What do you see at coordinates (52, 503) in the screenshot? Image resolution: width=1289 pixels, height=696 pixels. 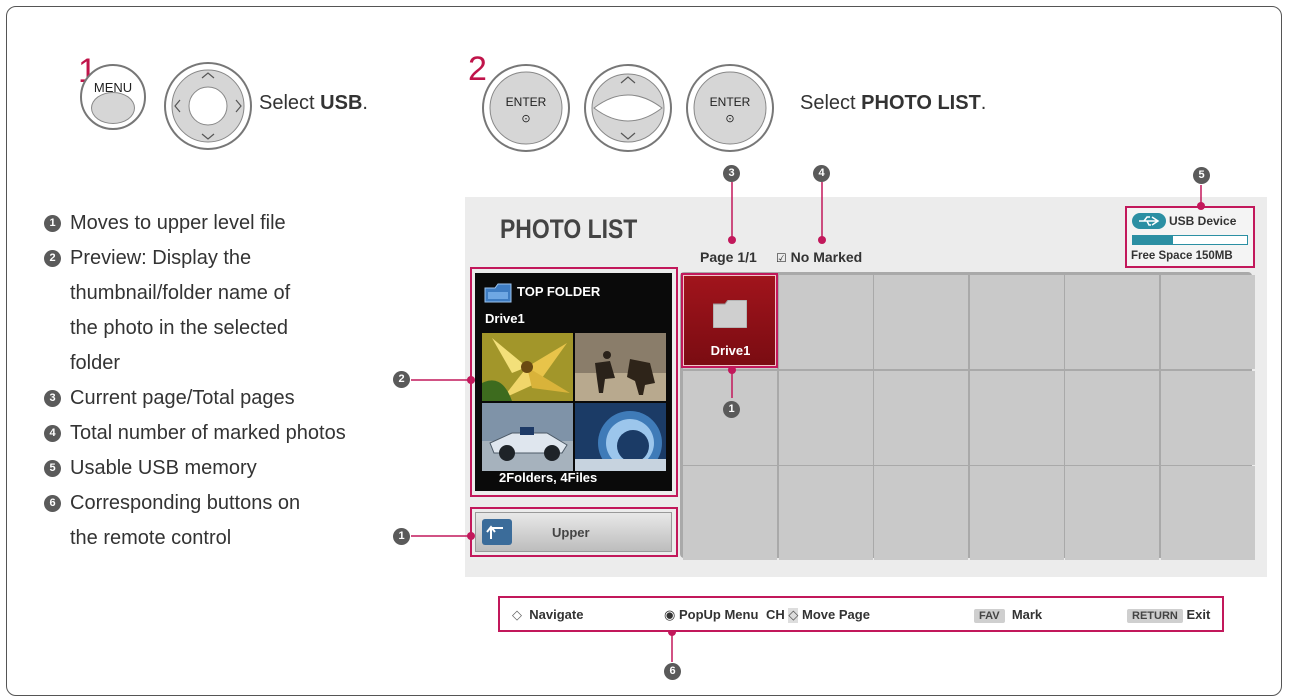 I see `legend-number-badge: 6` at bounding box center [52, 503].